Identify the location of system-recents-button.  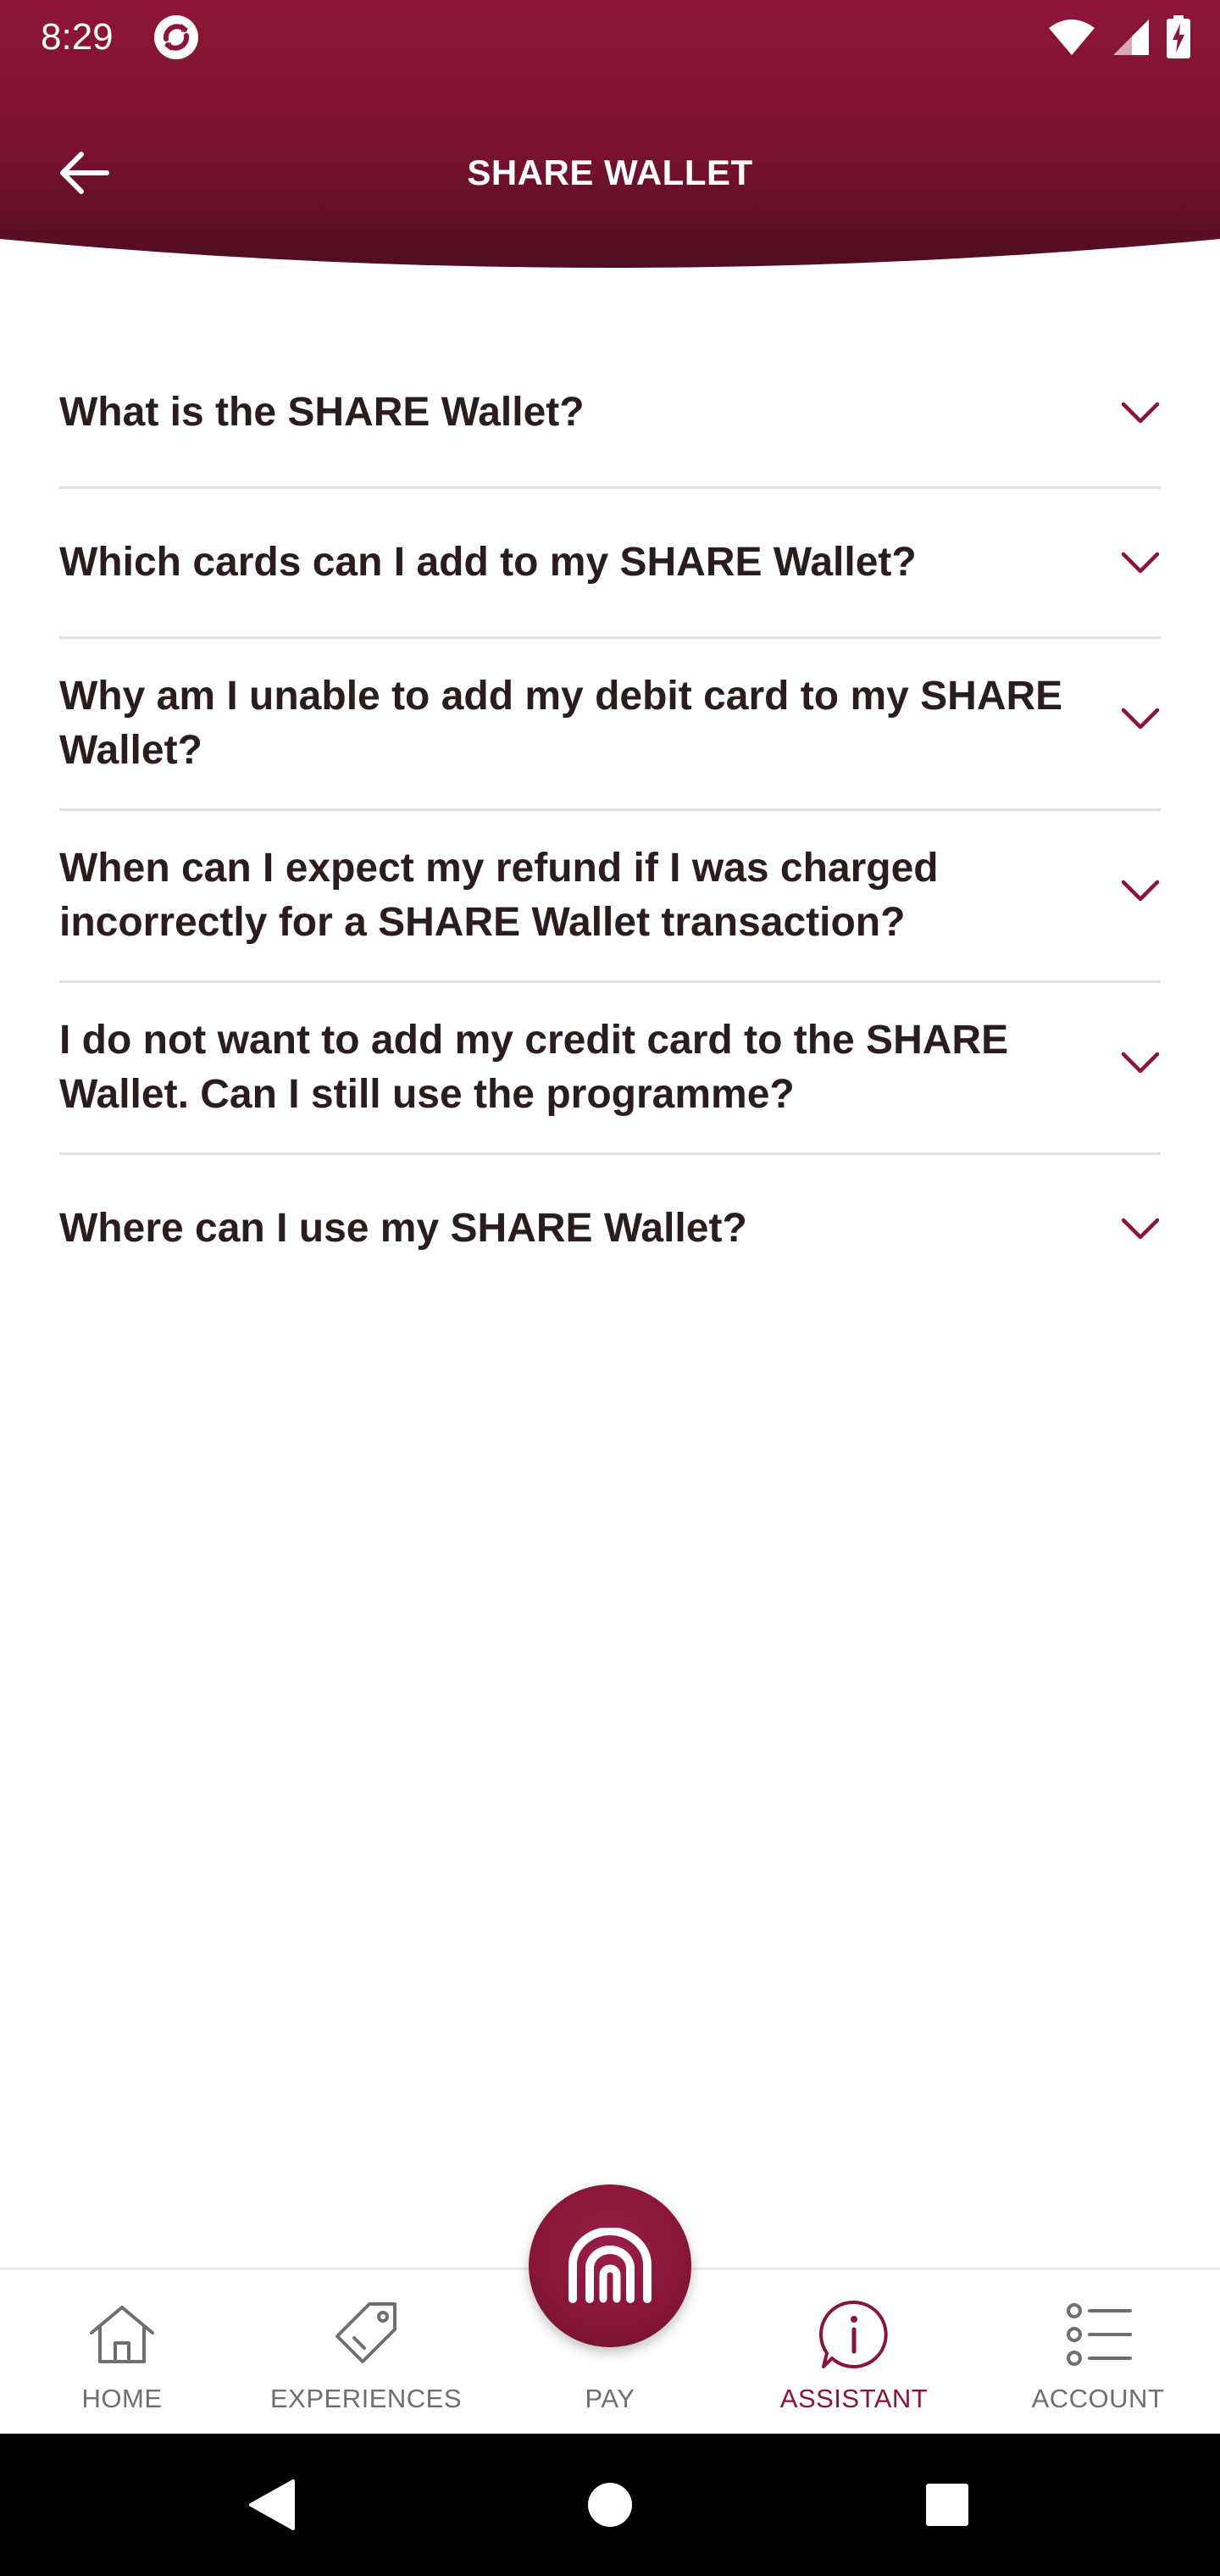
(947, 2505).